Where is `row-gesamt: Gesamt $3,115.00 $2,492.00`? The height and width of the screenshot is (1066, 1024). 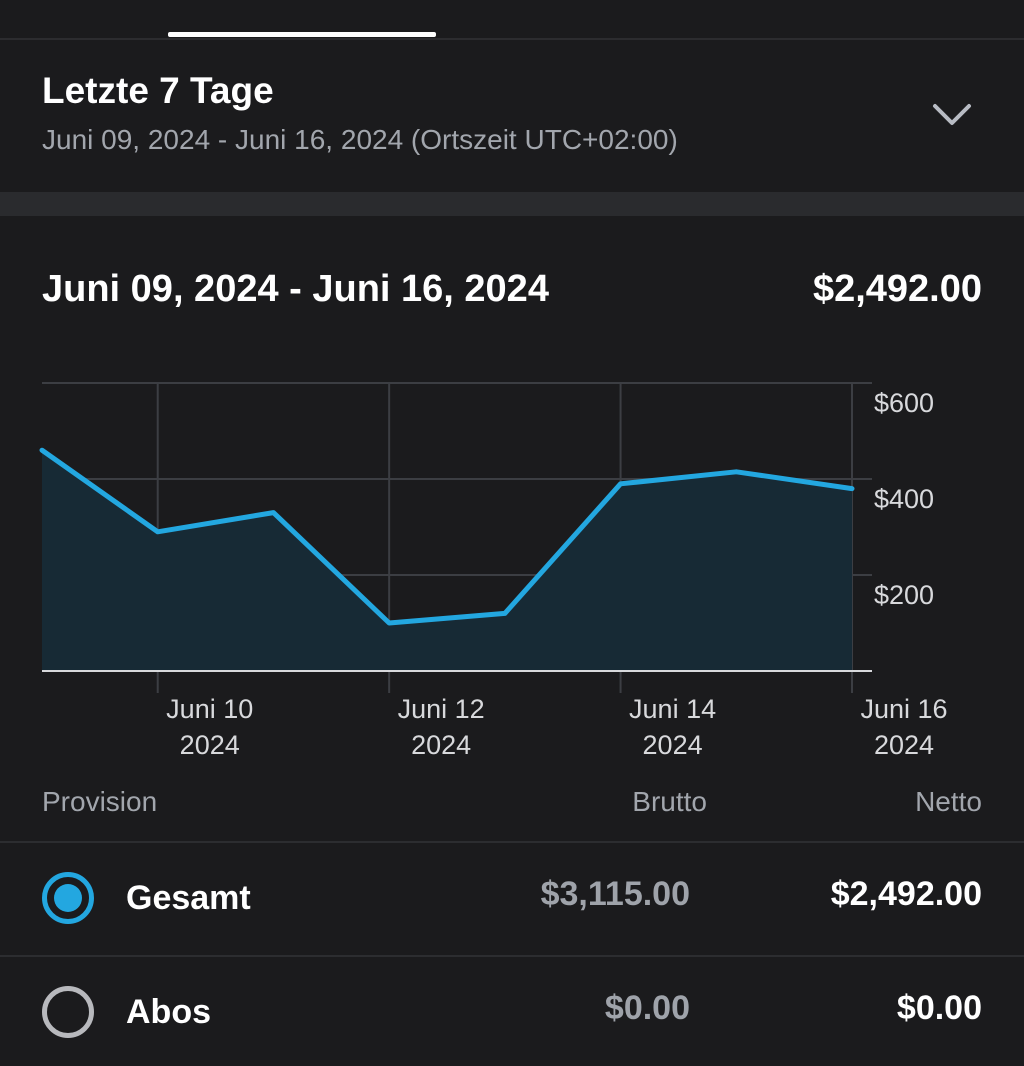 row-gesamt: Gesamt $3,115.00 $2,492.00 is located at coordinates (512, 897).